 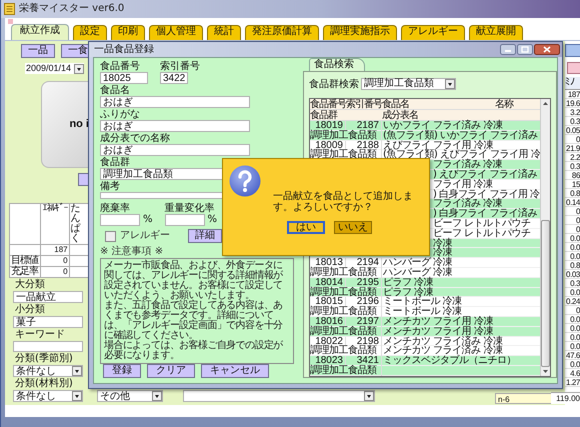 I want to click on field-label: 小分類, so click(x=30, y=310).